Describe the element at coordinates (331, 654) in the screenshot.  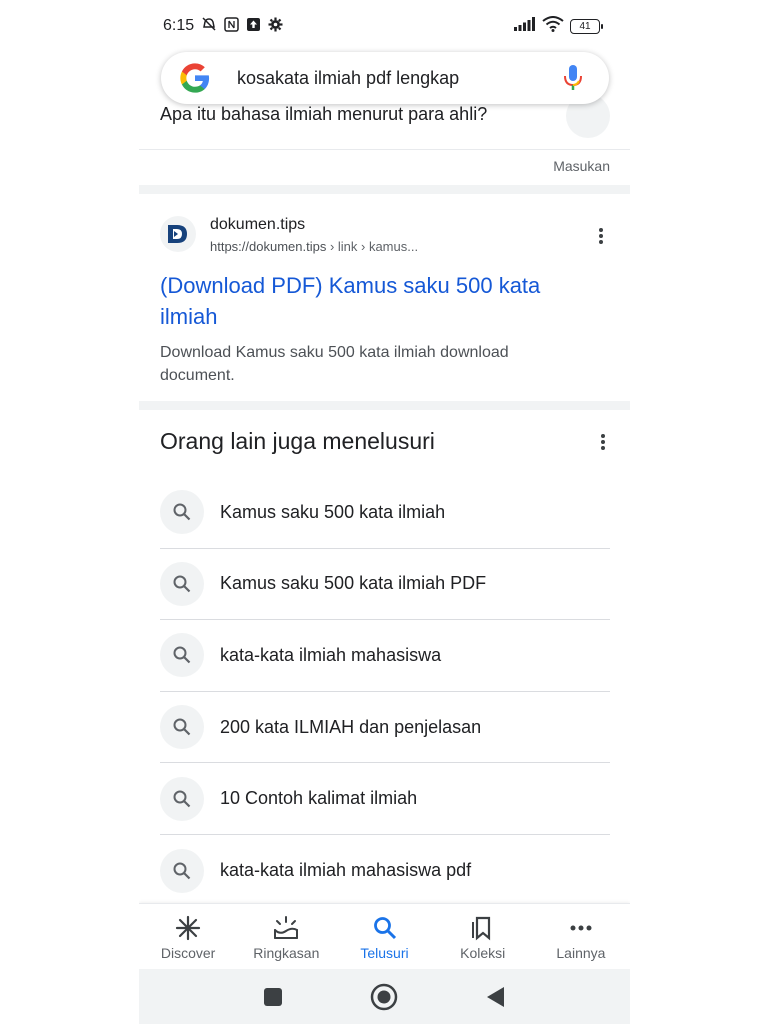
I see `list-item-label: kata-kata ilmiah mahasiswa` at that location.